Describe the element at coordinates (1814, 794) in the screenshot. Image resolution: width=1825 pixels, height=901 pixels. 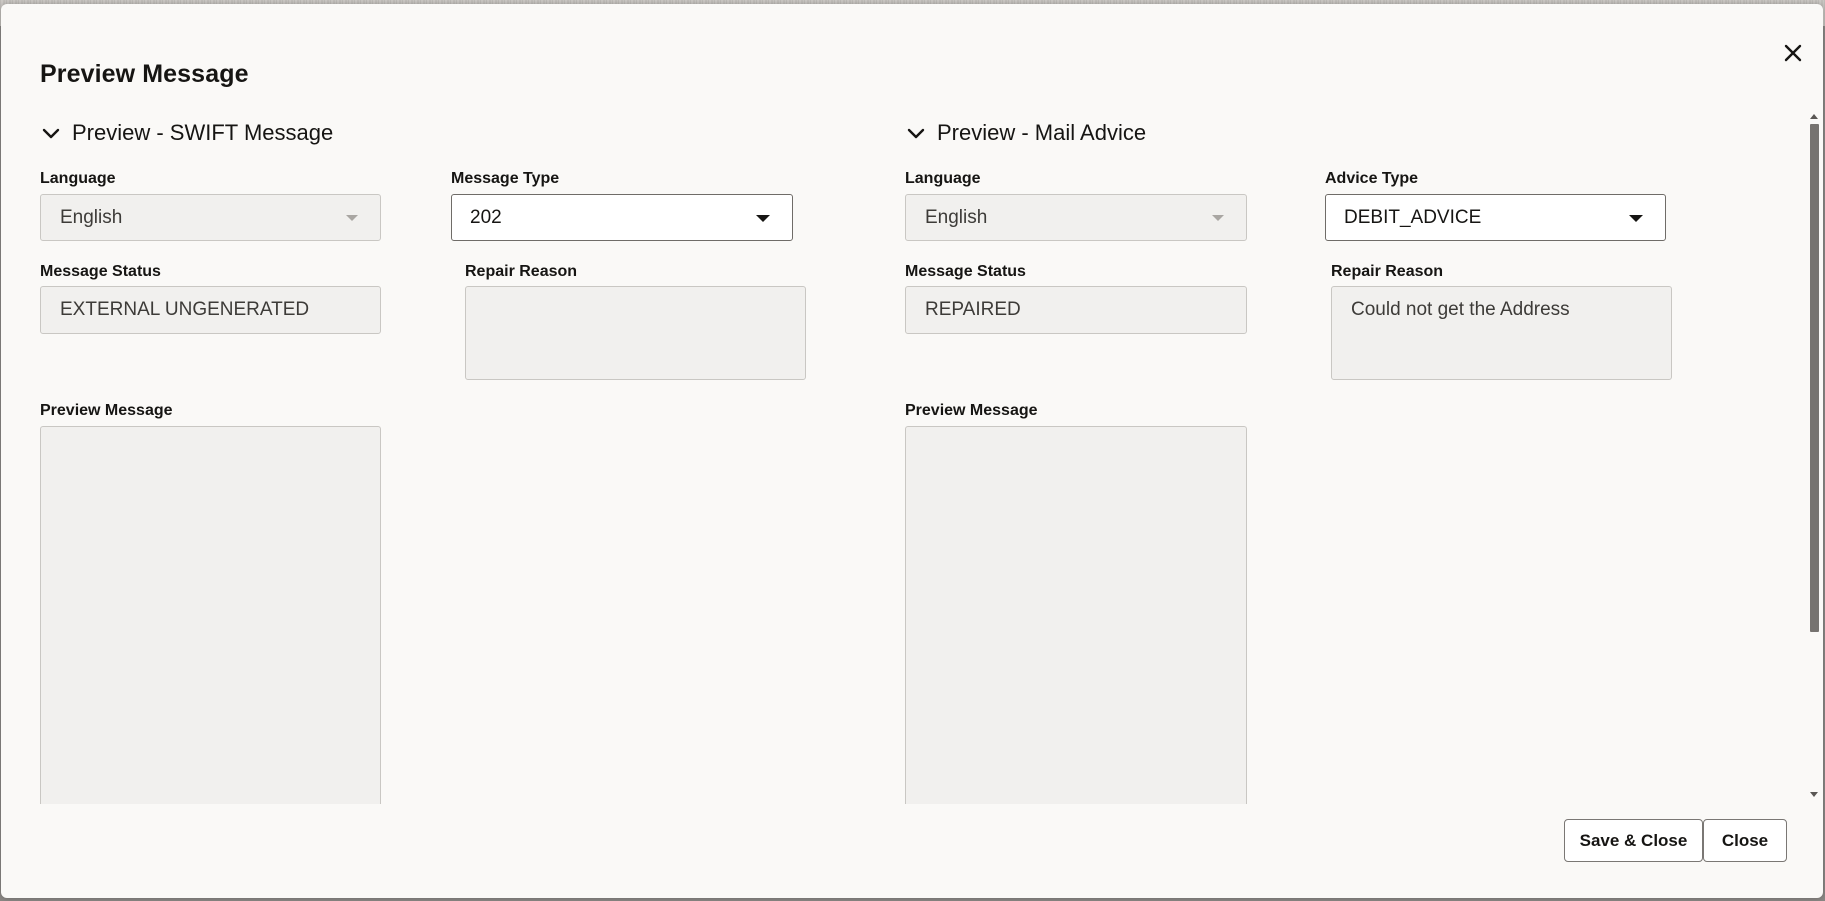
I see `scroll-down-arrow-icon` at that location.